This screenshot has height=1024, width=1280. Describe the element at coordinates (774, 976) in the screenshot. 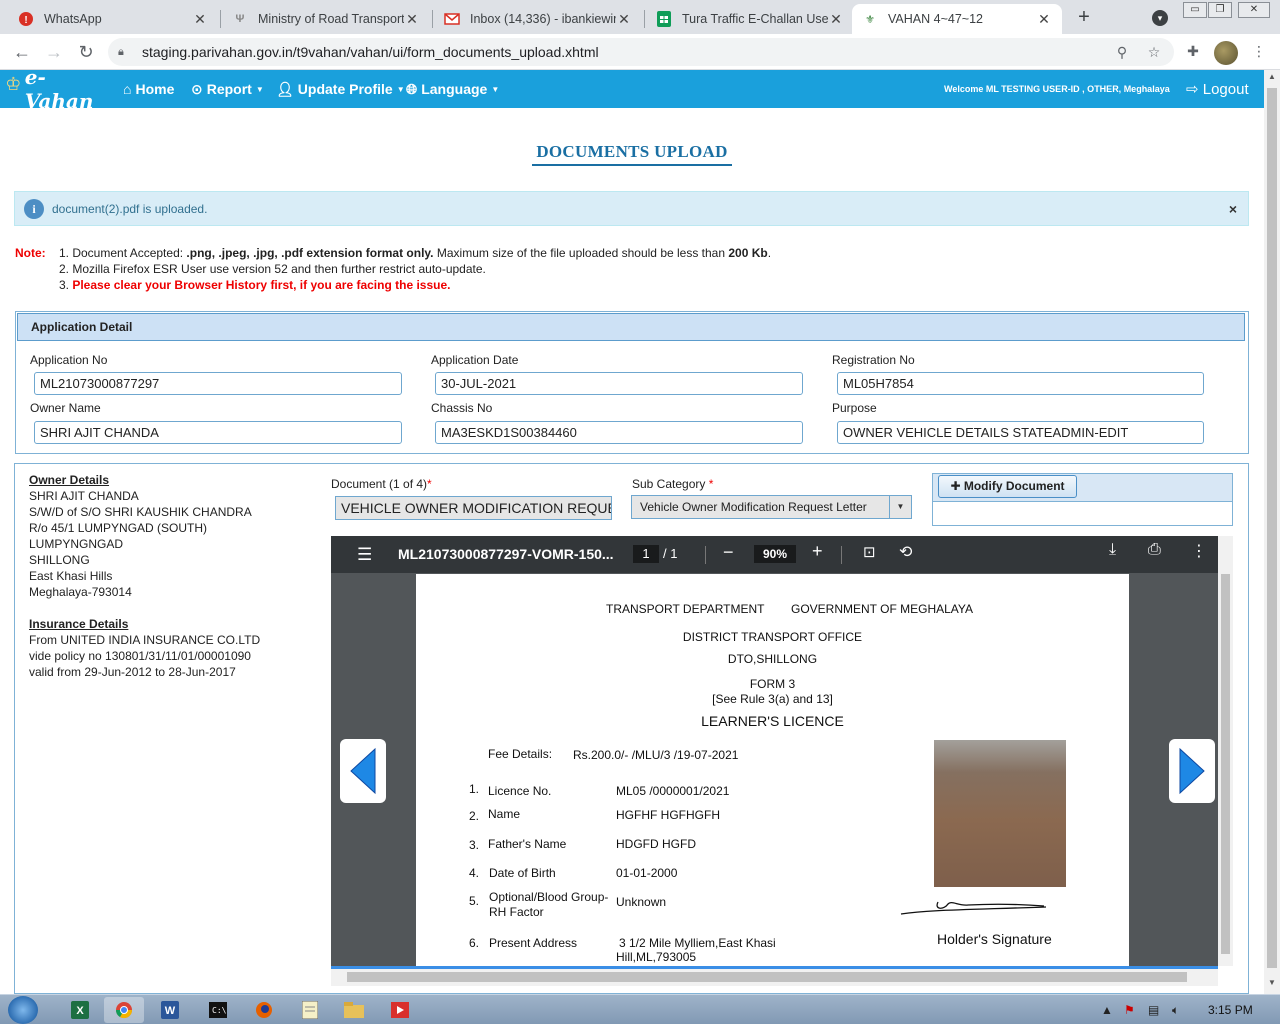

I see `pdf-horizontal-scrollbar` at that location.